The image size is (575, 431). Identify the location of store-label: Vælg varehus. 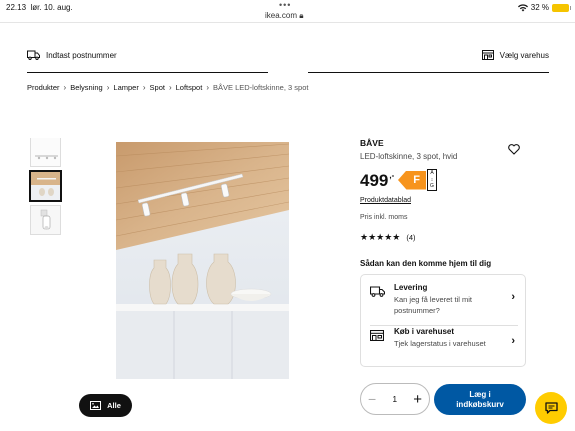
(524, 55).